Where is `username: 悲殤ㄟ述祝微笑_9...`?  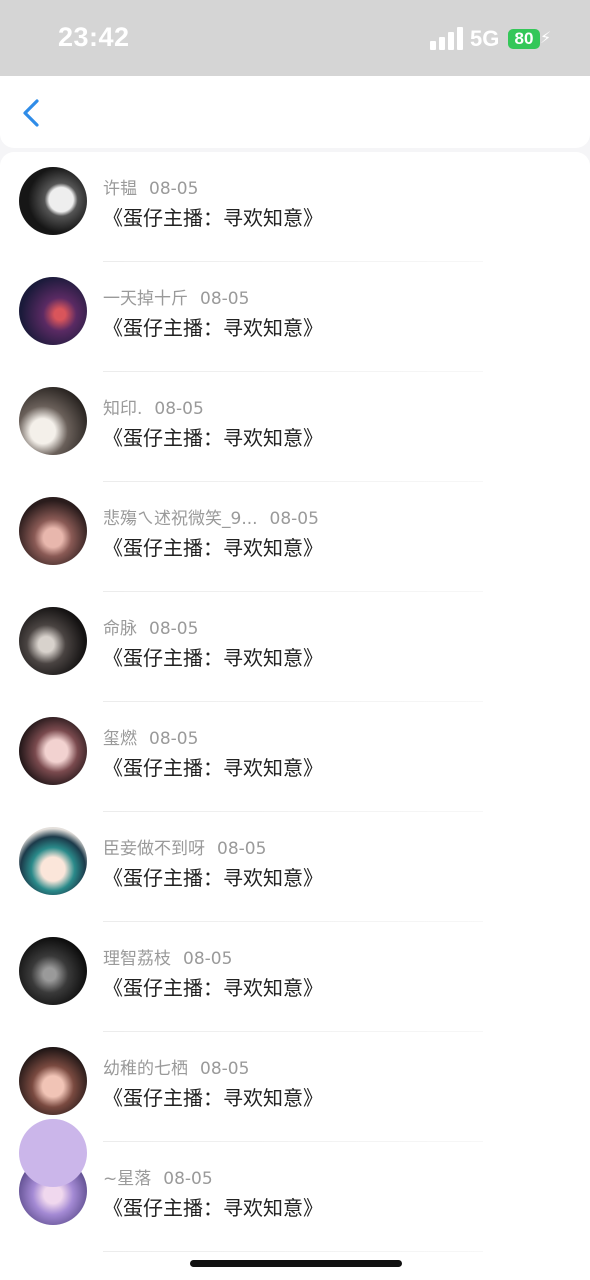
username: 悲殤ㄟ述祝微笑_9... is located at coordinates (180, 519).